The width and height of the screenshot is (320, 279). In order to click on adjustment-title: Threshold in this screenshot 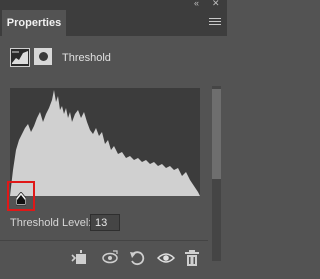, I will do `click(86, 58)`.